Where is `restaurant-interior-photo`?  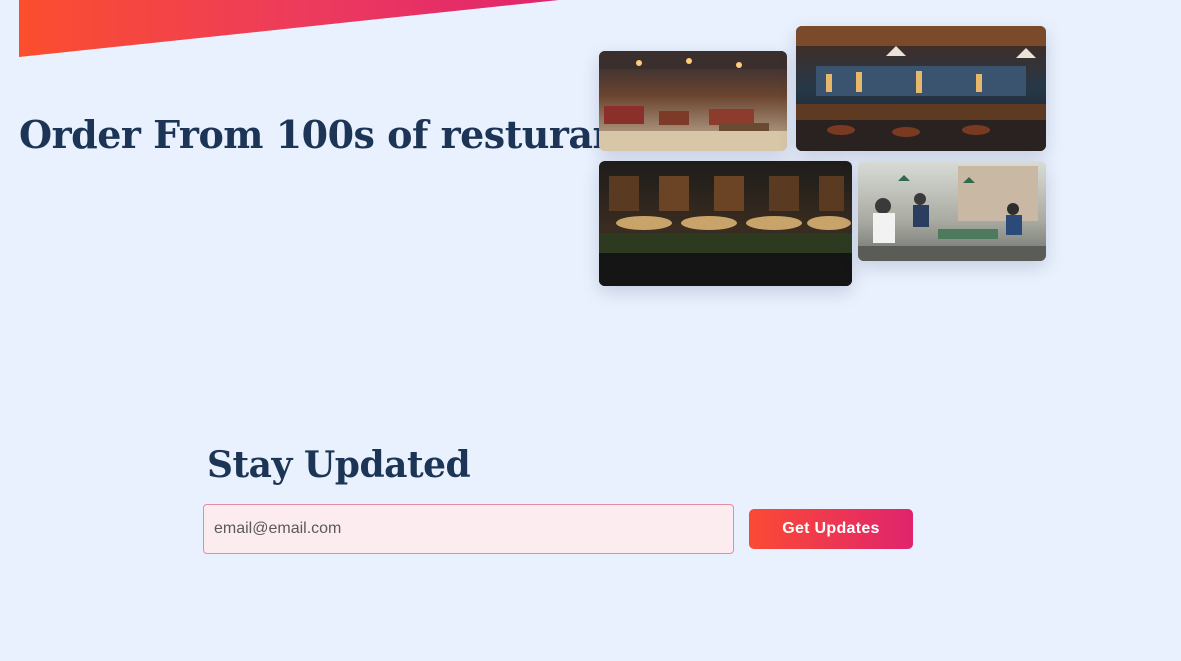
restaurant-interior-photo is located at coordinates (693, 101).